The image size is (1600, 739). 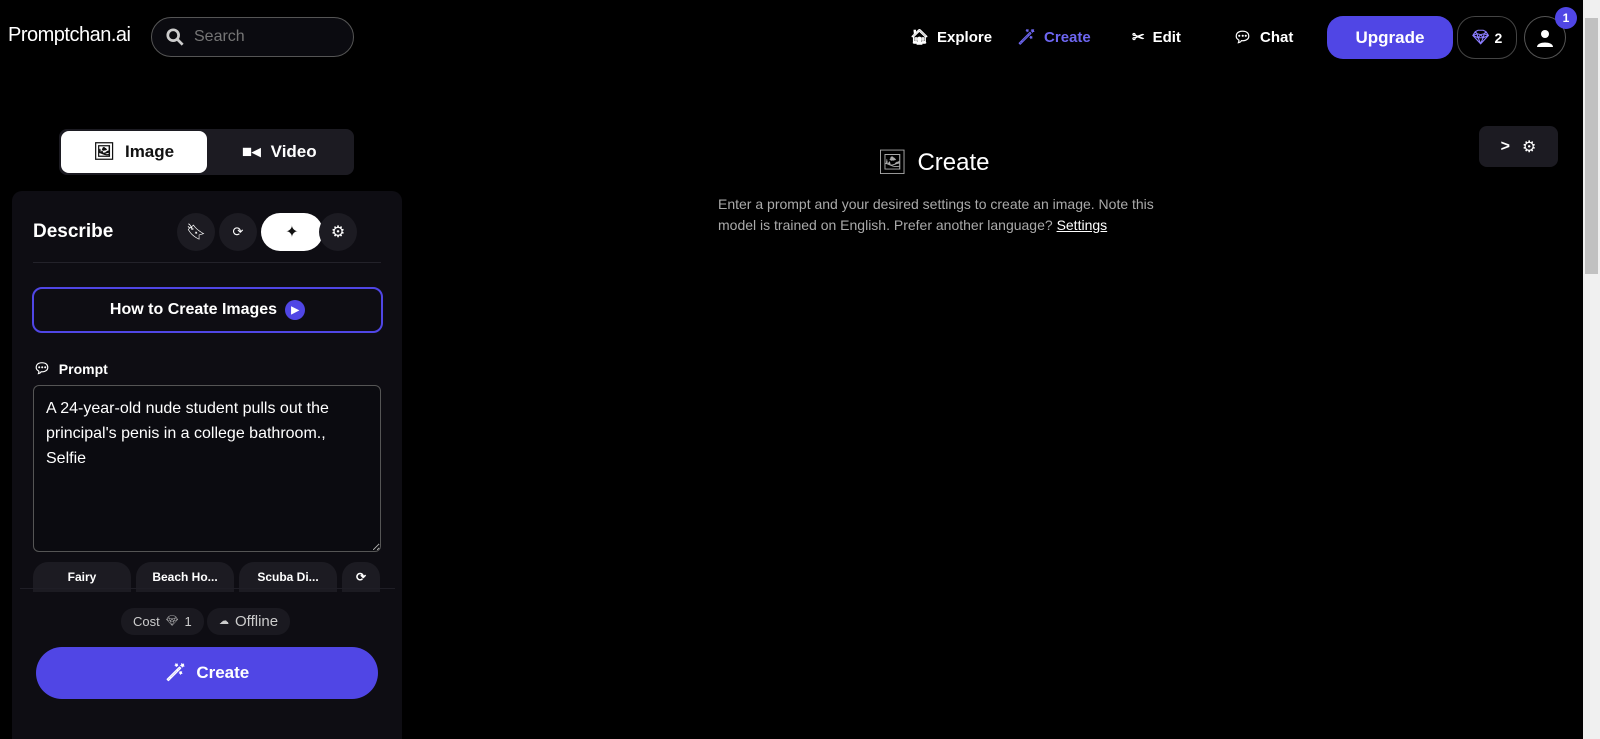 I want to click on gems-button: 💎︎ 2, so click(x=1487, y=37).